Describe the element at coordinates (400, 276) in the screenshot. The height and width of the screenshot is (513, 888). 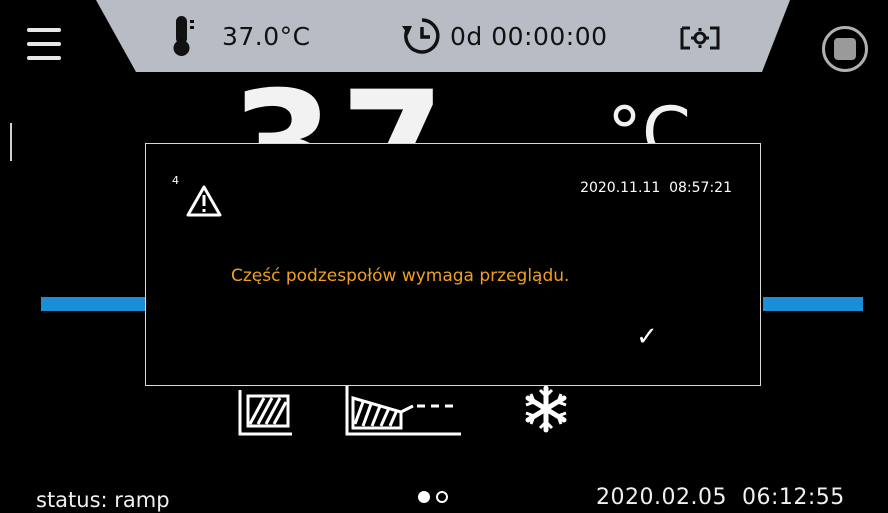
I see `alarm-message: Część podzespołów wymaga przeglądu.` at that location.